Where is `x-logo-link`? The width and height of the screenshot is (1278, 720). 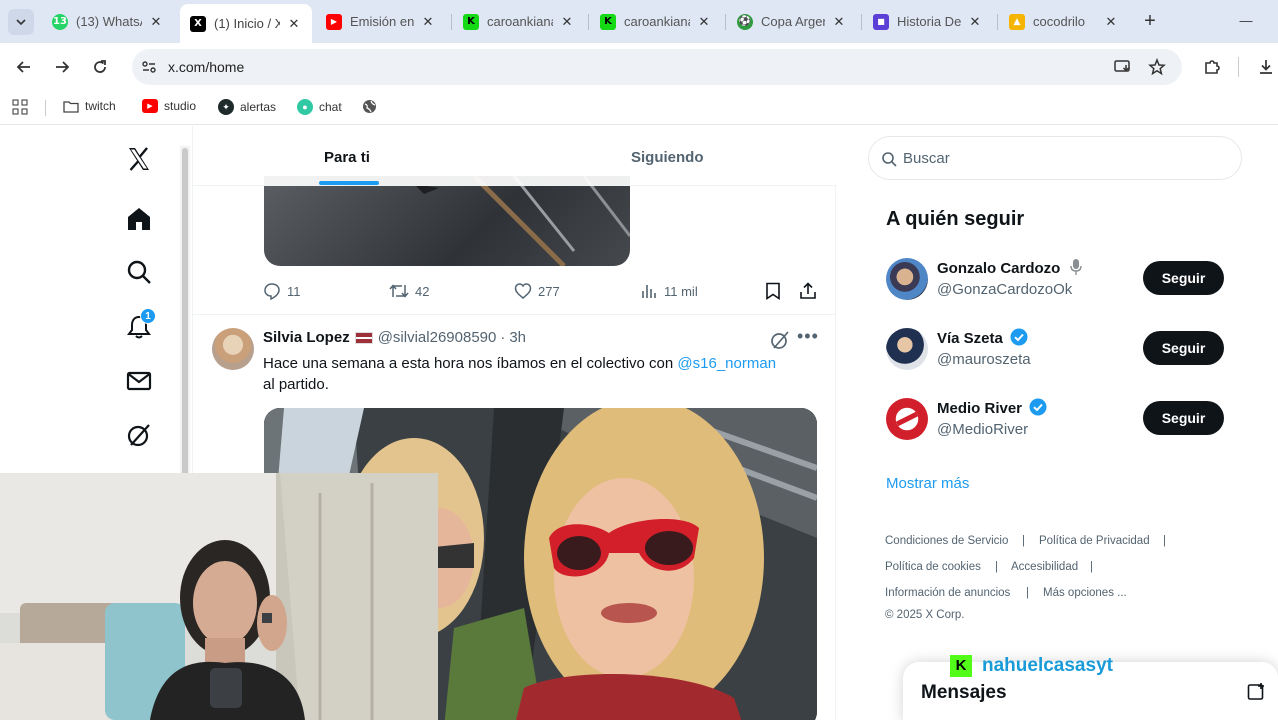 x-logo-link is located at coordinates (139, 159).